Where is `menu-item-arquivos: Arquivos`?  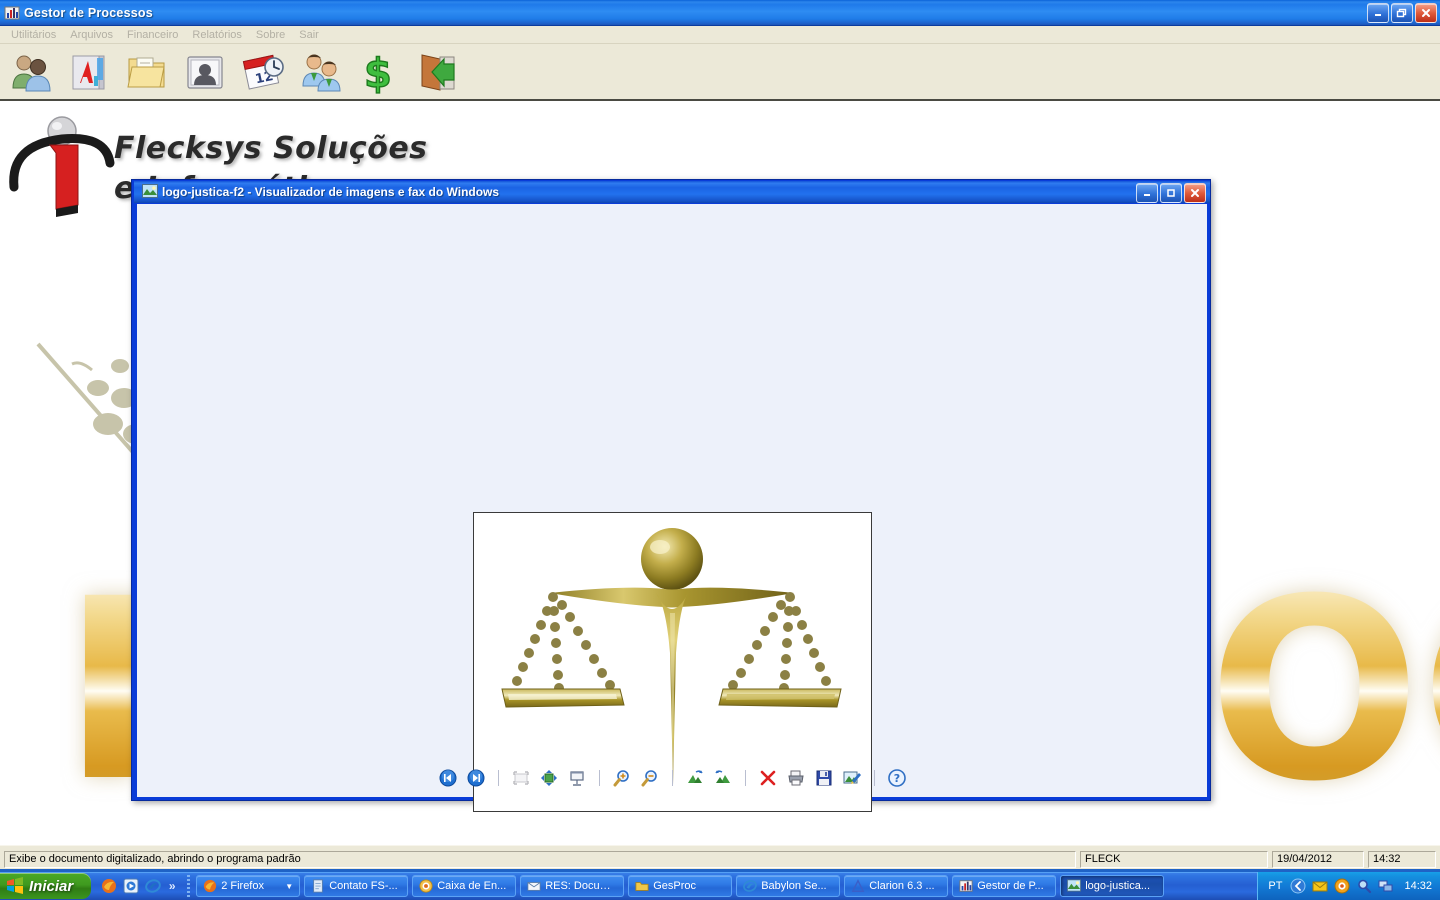 menu-item-arquivos: Arquivos is located at coordinates (91, 35).